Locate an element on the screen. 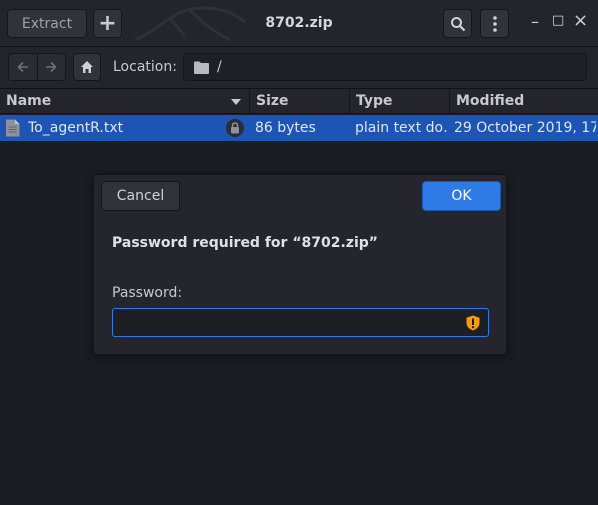  kali-dragon-watermark-icon is located at coordinates (190, 24).